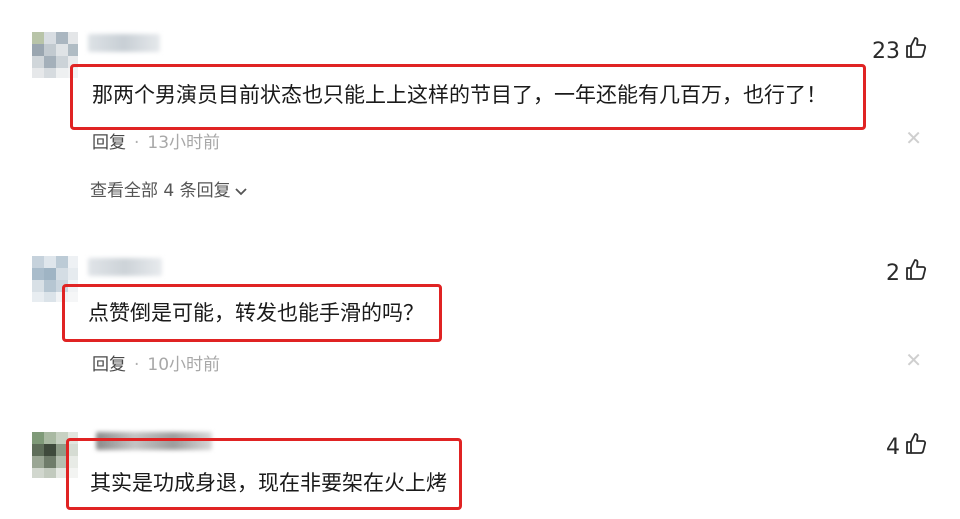 This screenshot has width=960, height=519. I want to click on comment-text: 其实是功成身退，现在非要架在火上烤, so click(268, 483).